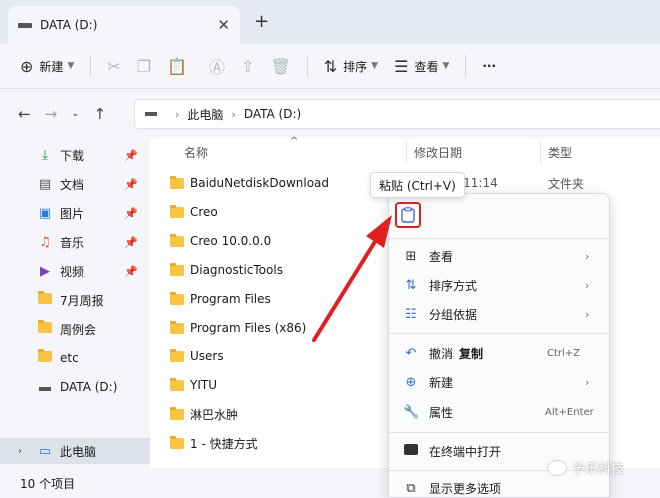 Image resolution: width=660 pixels, height=498 pixels. Describe the element at coordinates (417, 185) in the screenshot. I see `paste-tooltip: 粘贴 (Ctrl+V)` at that location.